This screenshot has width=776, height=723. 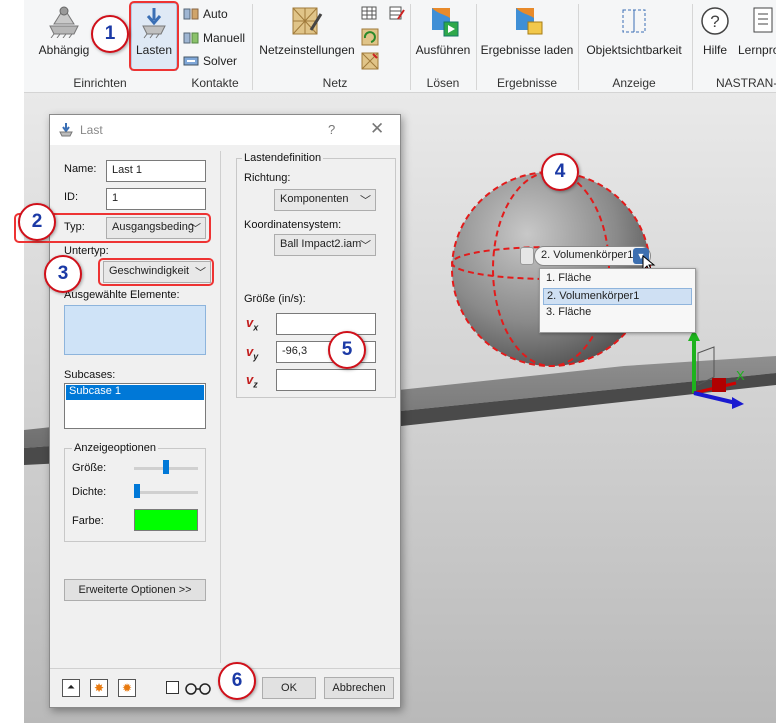 I want to click on solver-button: Solver, so click(x=210, y=61).